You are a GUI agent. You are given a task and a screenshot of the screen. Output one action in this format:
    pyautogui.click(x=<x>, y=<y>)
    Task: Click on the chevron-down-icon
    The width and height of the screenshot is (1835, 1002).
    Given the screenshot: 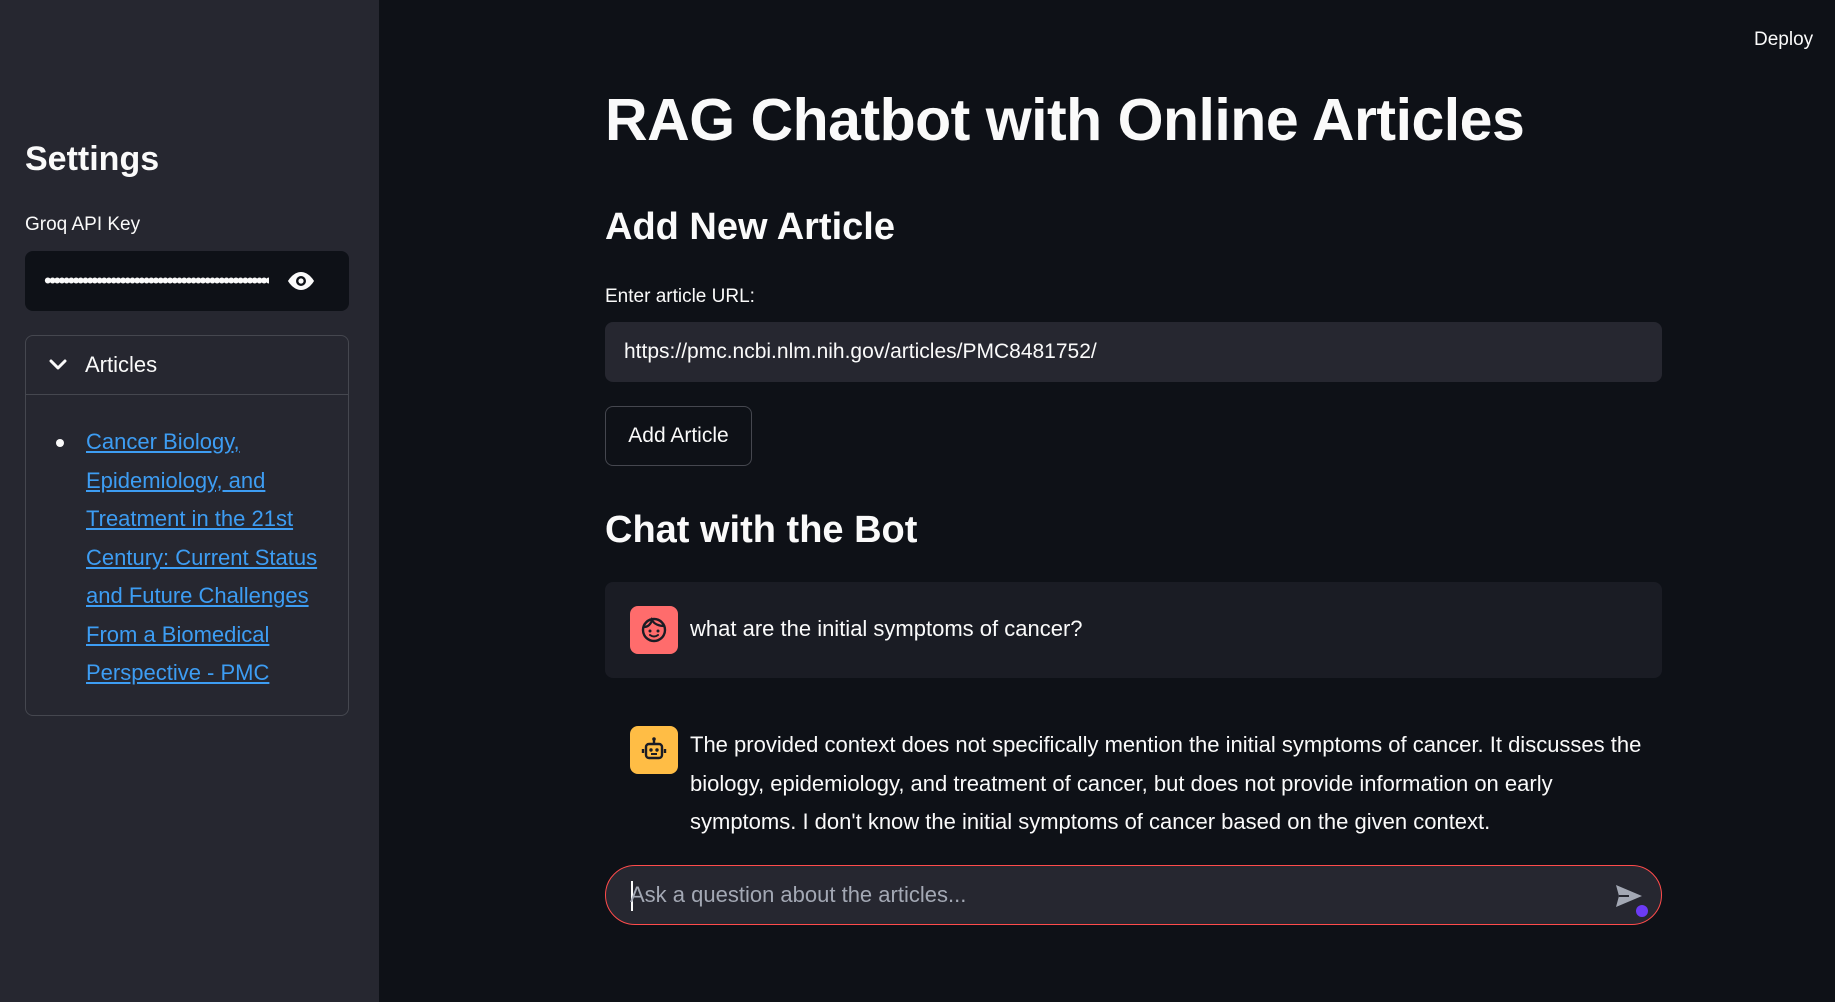 What is the action you would take?
    pyautogui.click(x=59, y=365)
    